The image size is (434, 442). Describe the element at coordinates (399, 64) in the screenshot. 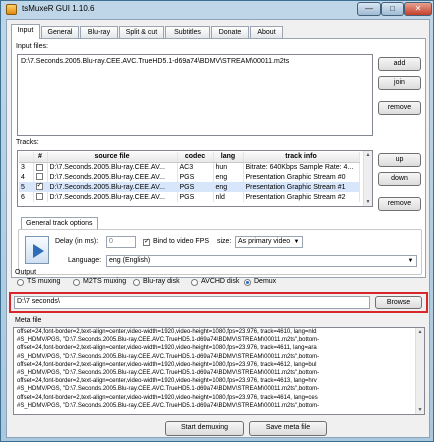

I see `add-file-button: add` at that location.